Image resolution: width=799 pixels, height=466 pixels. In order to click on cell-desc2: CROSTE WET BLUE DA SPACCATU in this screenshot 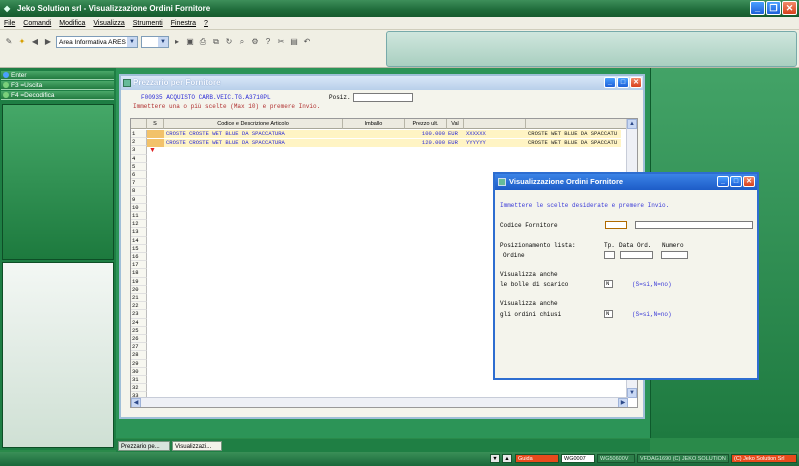, I will do `click(573, 142)`.